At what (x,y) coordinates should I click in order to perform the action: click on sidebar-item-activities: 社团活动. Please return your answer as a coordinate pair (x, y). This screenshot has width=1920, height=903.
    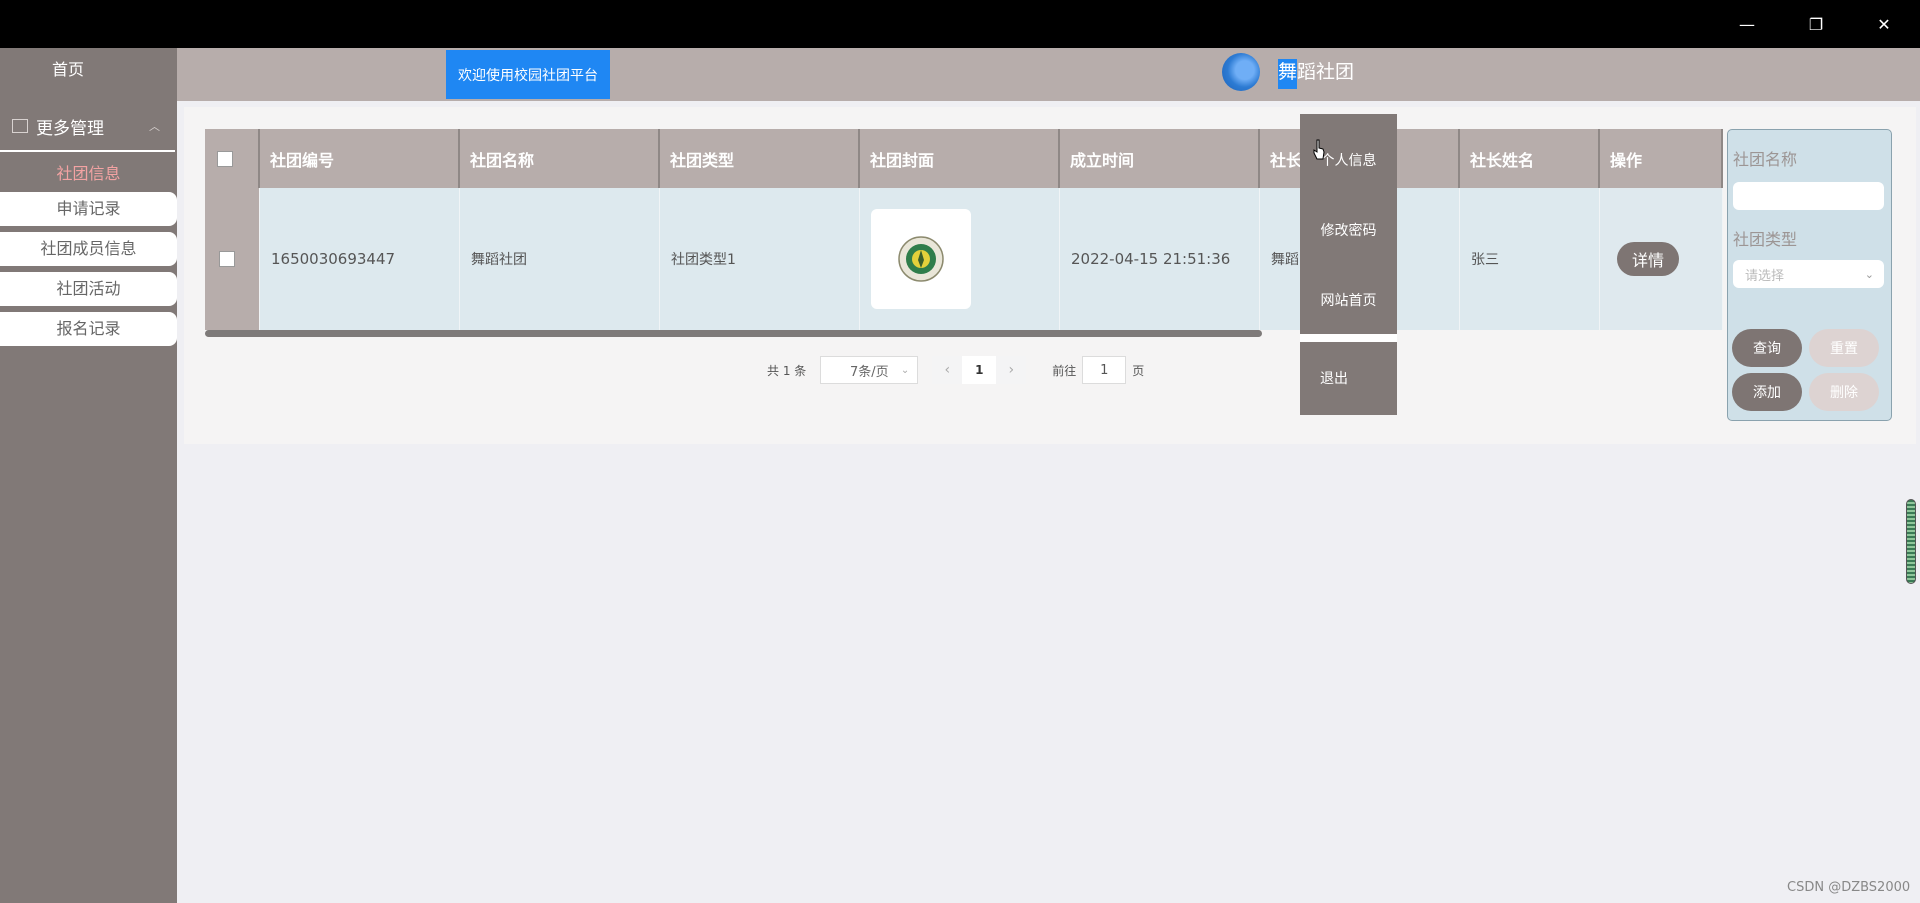
    Looking at the image, I should click on (88, 289).